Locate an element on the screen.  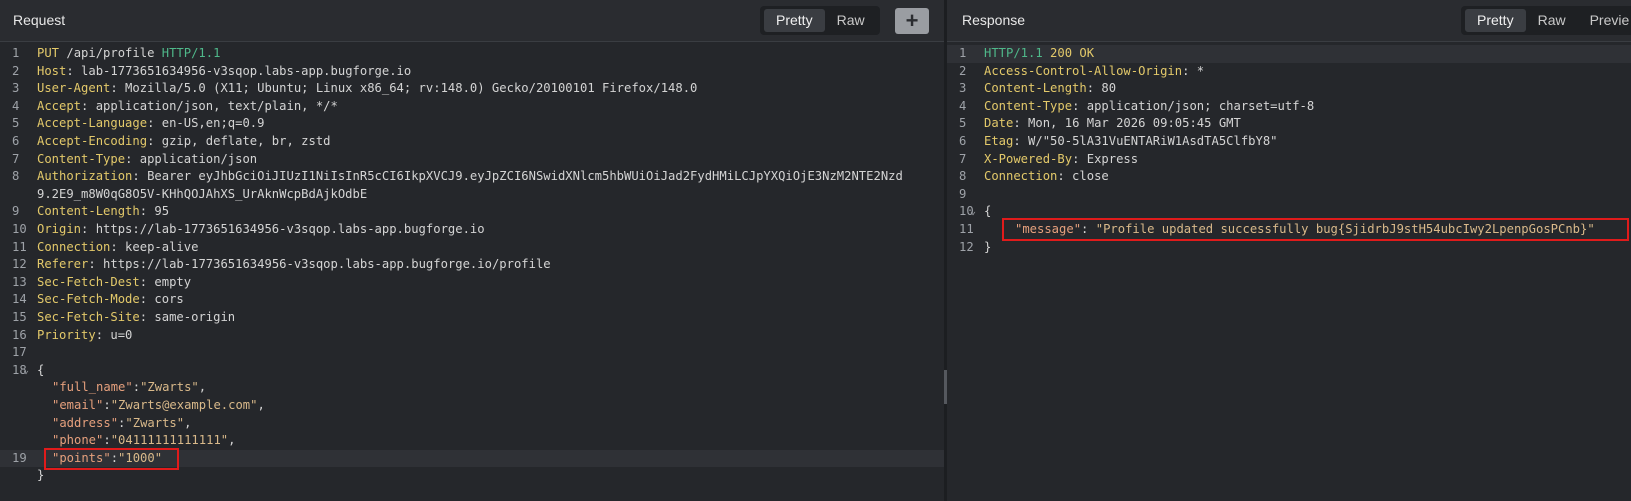
json-value: "04111111111111" is located at coordinates (169, 440).